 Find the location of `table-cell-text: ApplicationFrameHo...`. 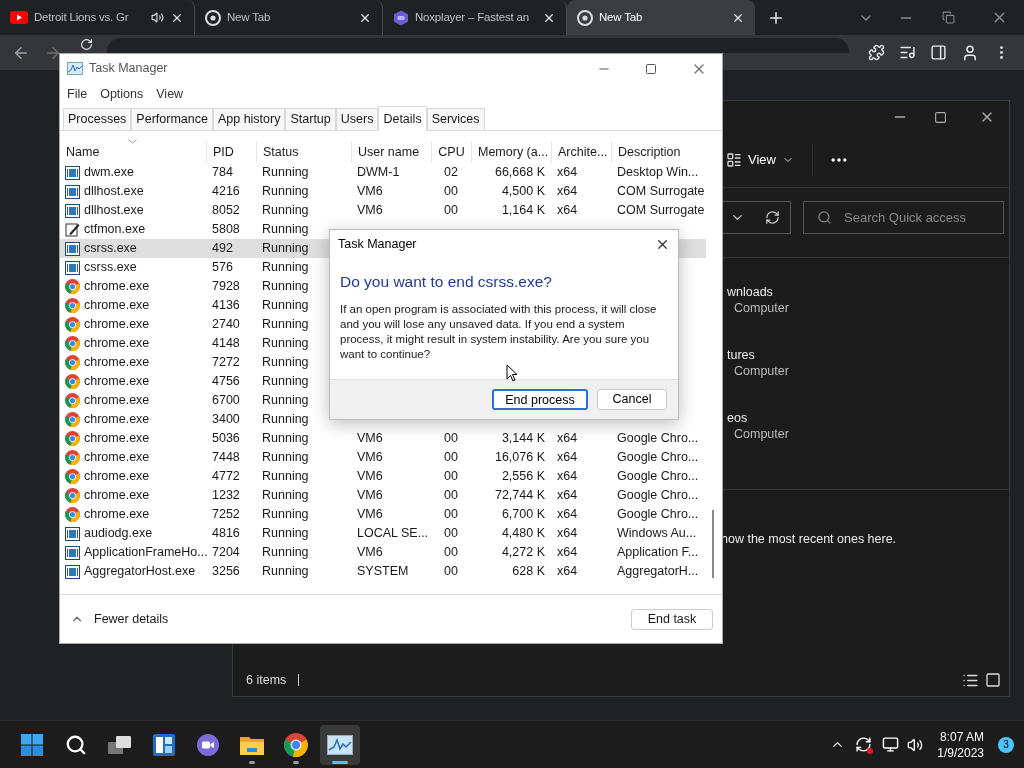

table-cell-text: ApplicationFrameHo... is located at coordinates (146, 553).